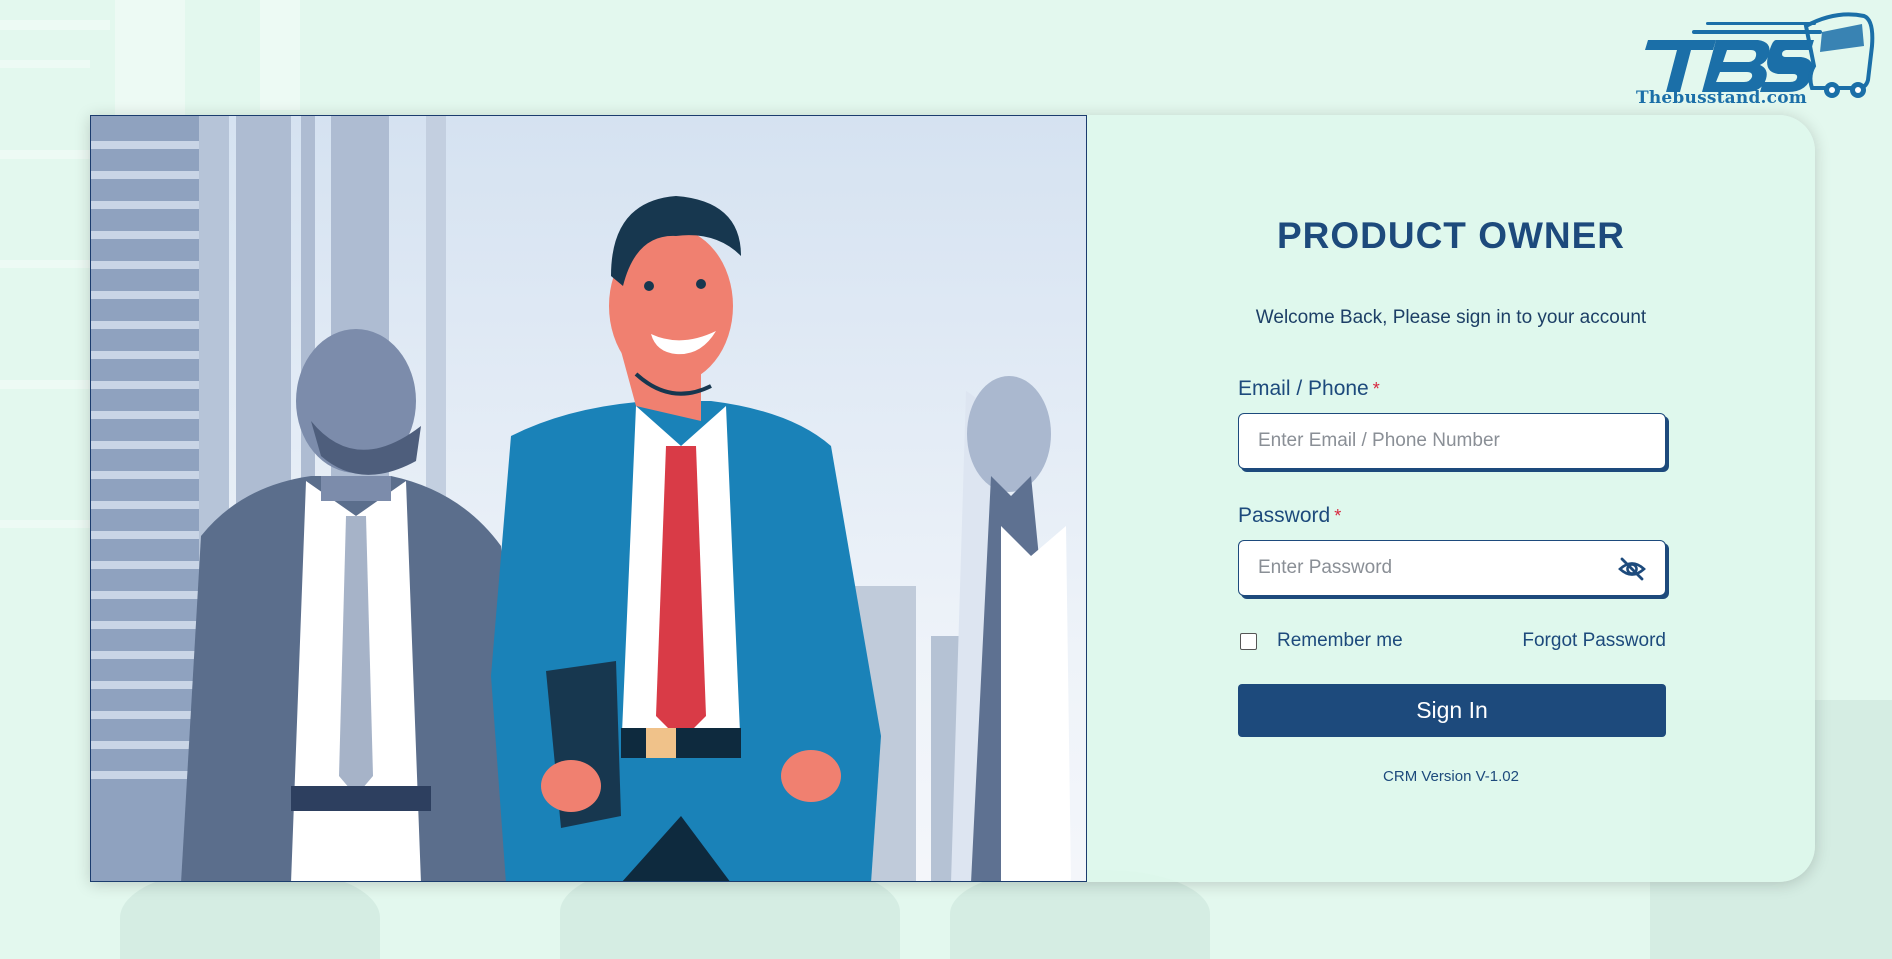  I want to click on password-field, so click(1452, 568).